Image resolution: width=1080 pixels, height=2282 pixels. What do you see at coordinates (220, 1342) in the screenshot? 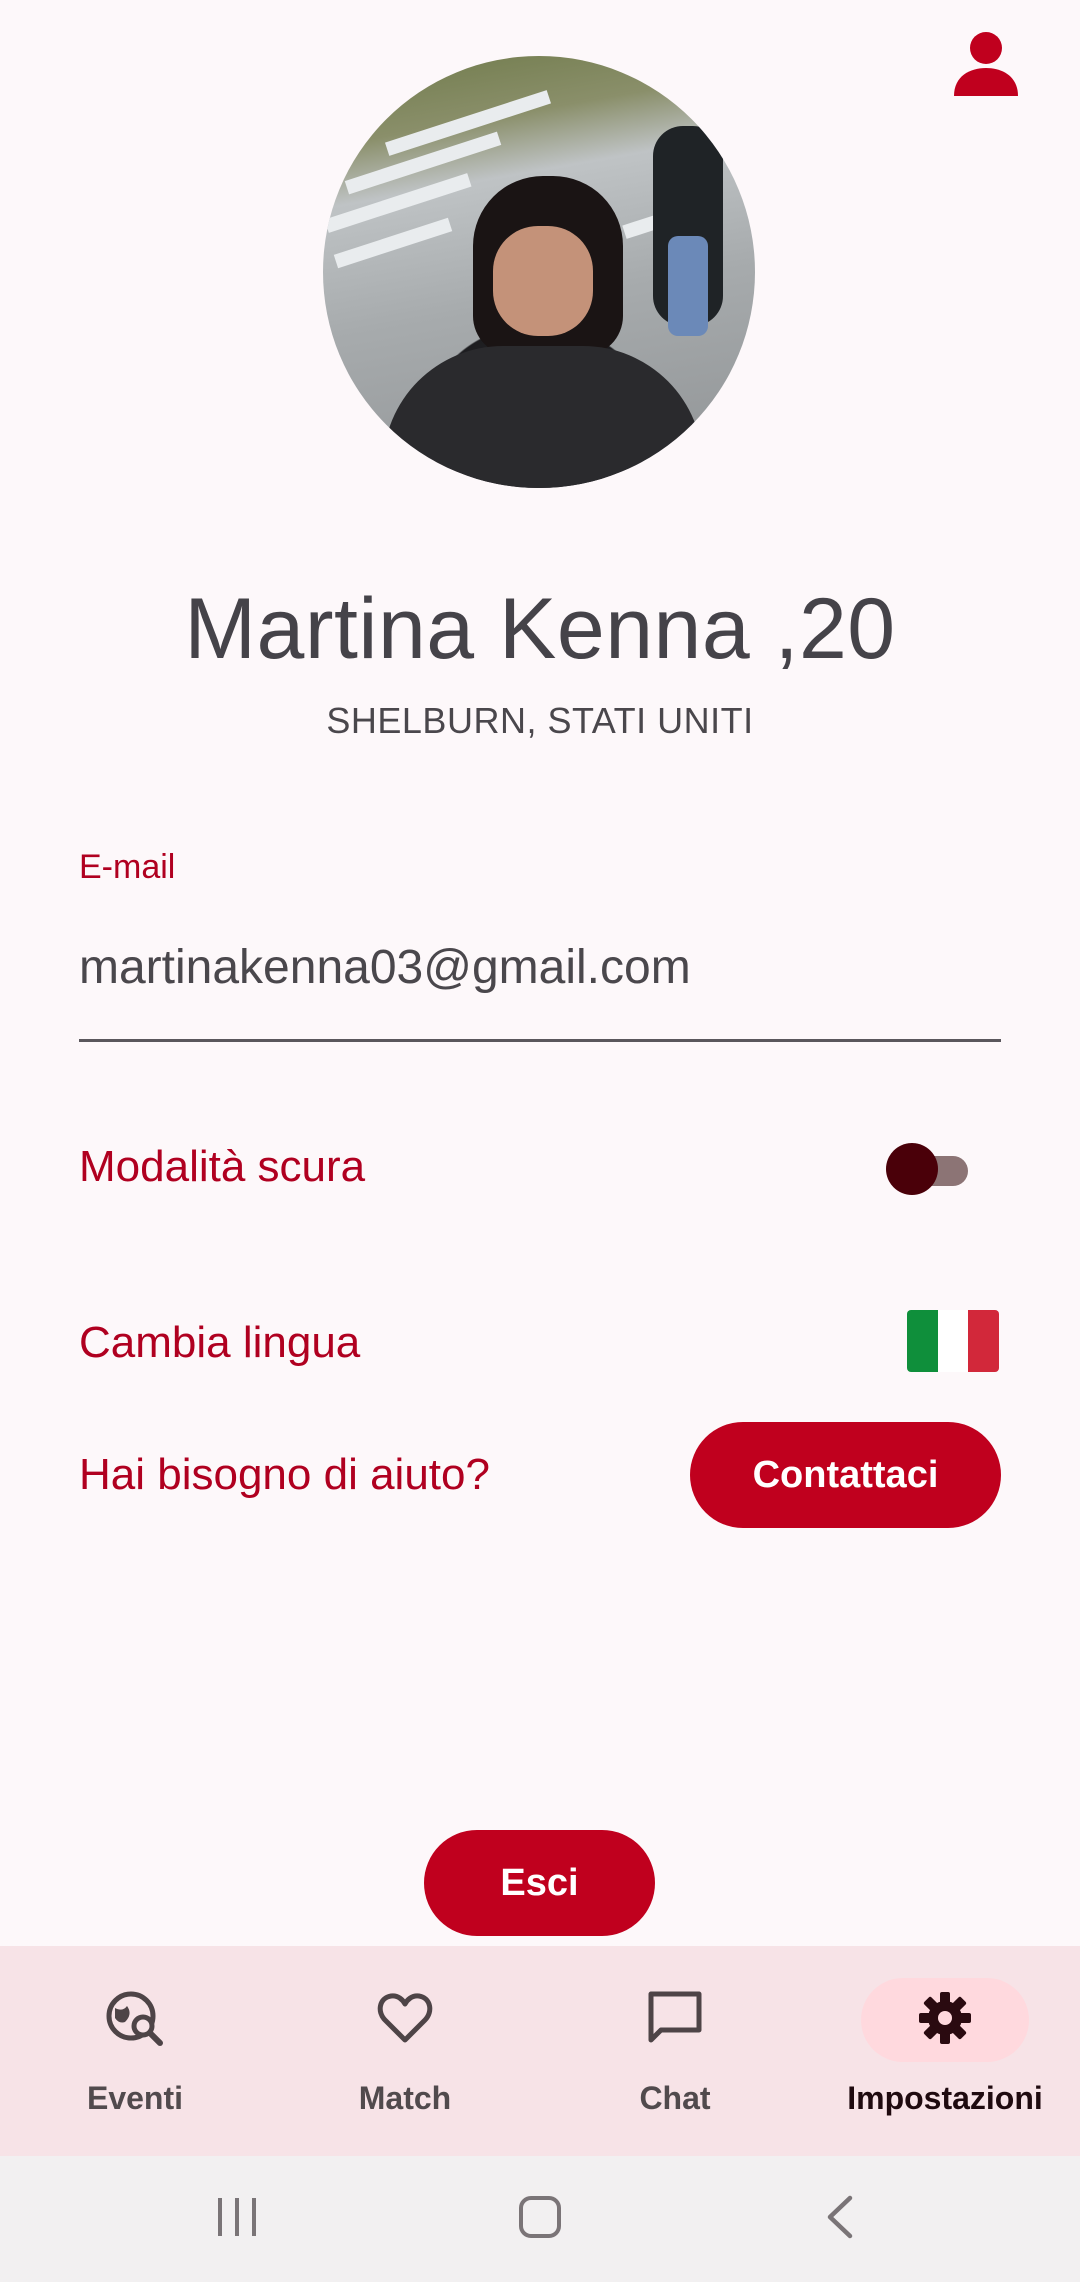
I see `change-language-label: Cambia lingua` at bounding box center [220, 1342].